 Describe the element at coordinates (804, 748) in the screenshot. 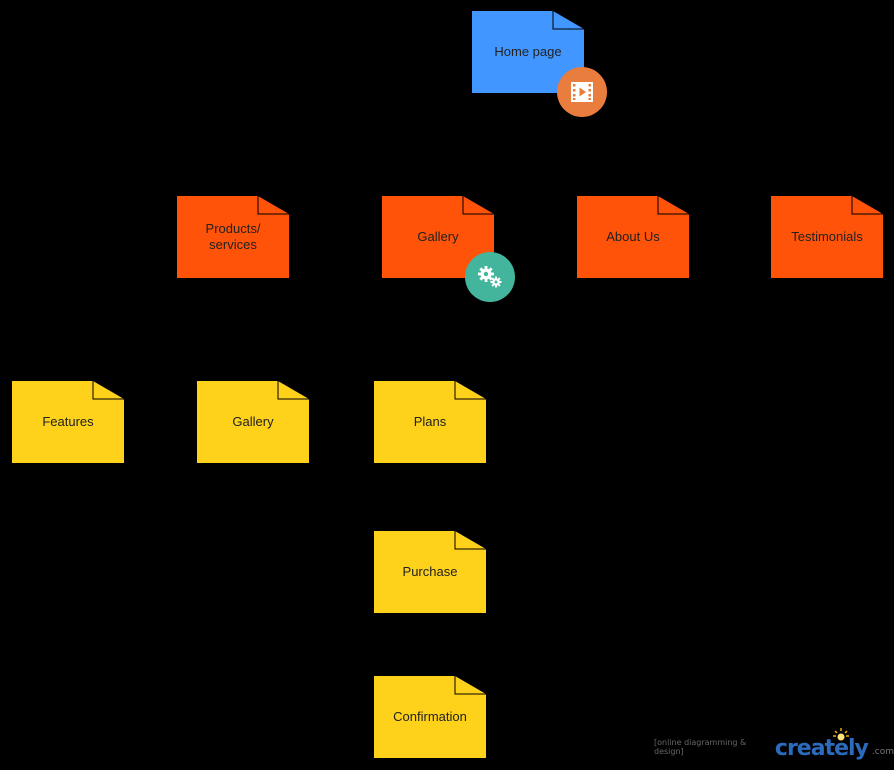

I see `logo-text-main: creat` at that location.